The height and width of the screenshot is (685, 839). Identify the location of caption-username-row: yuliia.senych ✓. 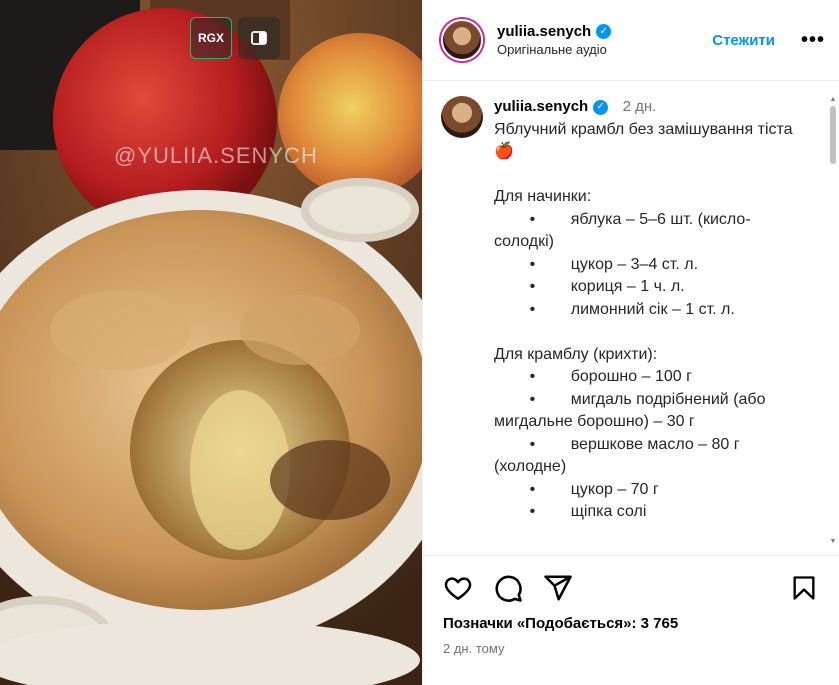
(551, 107).